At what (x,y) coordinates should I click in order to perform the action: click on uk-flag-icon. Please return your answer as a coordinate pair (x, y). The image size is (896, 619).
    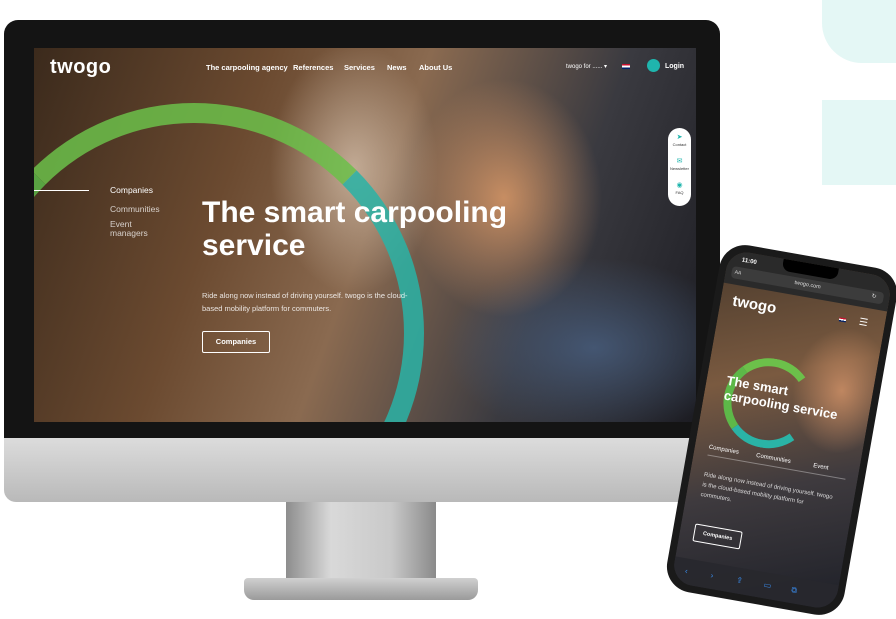
    Looking at the image, I should click on (626, 66).